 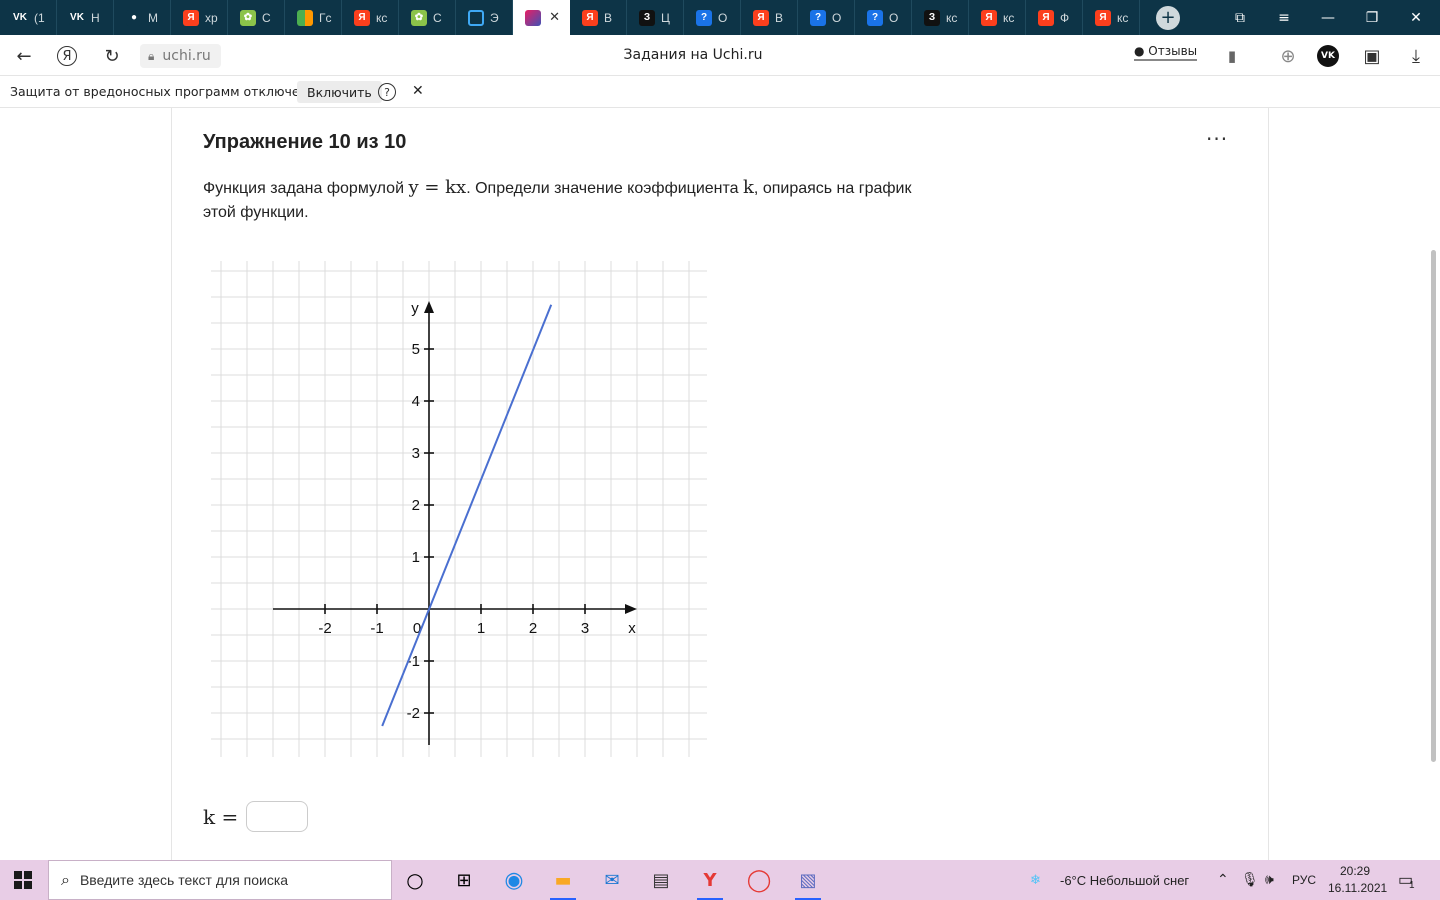 I want to click on explorer-icon: ▬, so click(x=563, y=883).